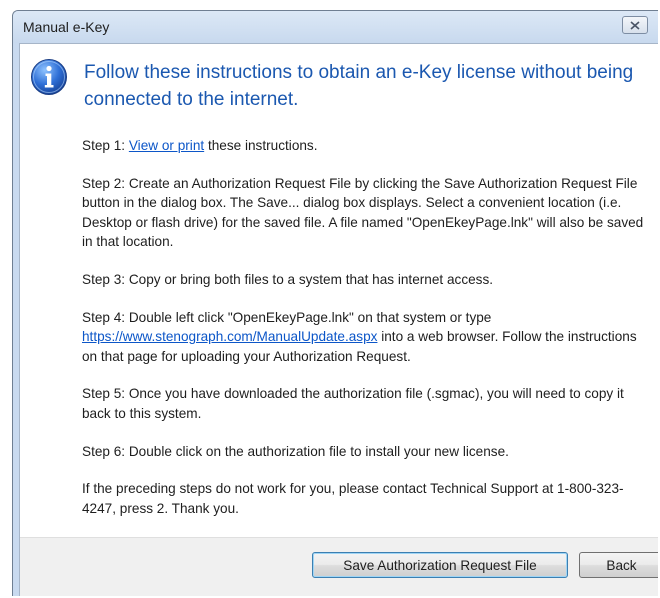 This screenshot has width=660, height=598. I want to click on dialog-footer: Save Authorization Request File Back, so click(339, 566).